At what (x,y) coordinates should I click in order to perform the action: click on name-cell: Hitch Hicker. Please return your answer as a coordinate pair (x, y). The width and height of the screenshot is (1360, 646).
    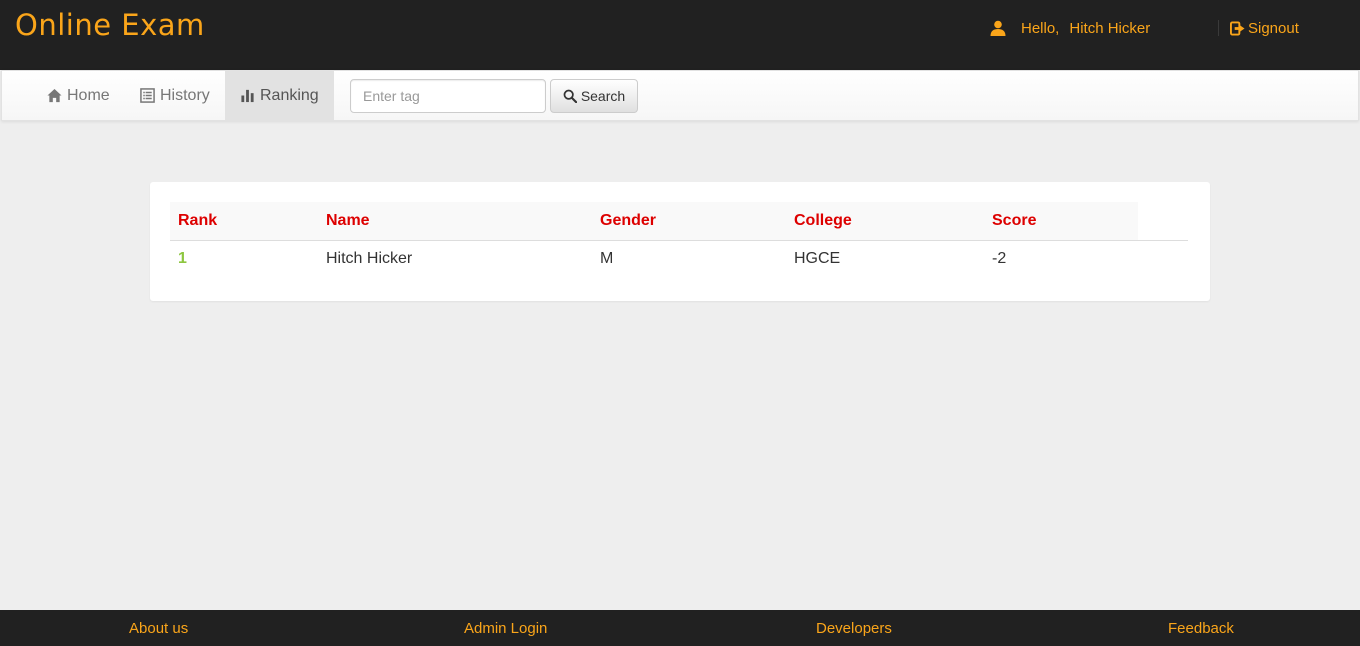
    Looking at the image, I should click on (369, 259).